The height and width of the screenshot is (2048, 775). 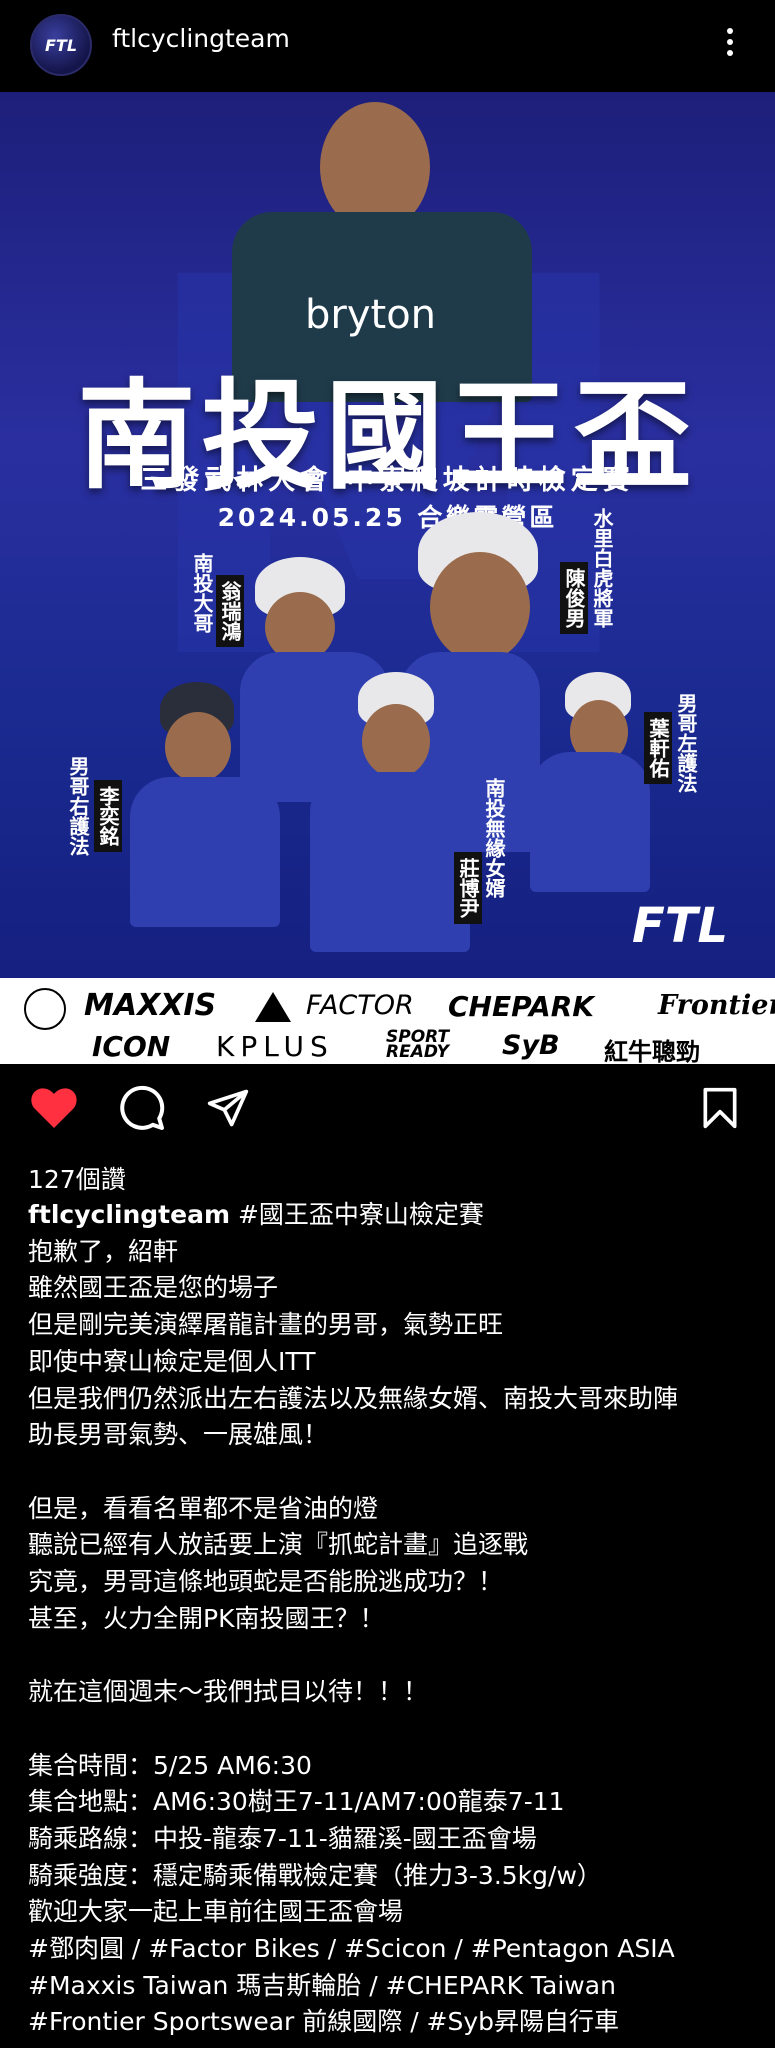 I want to click on heart-icon, so click(x=54, y=1108).